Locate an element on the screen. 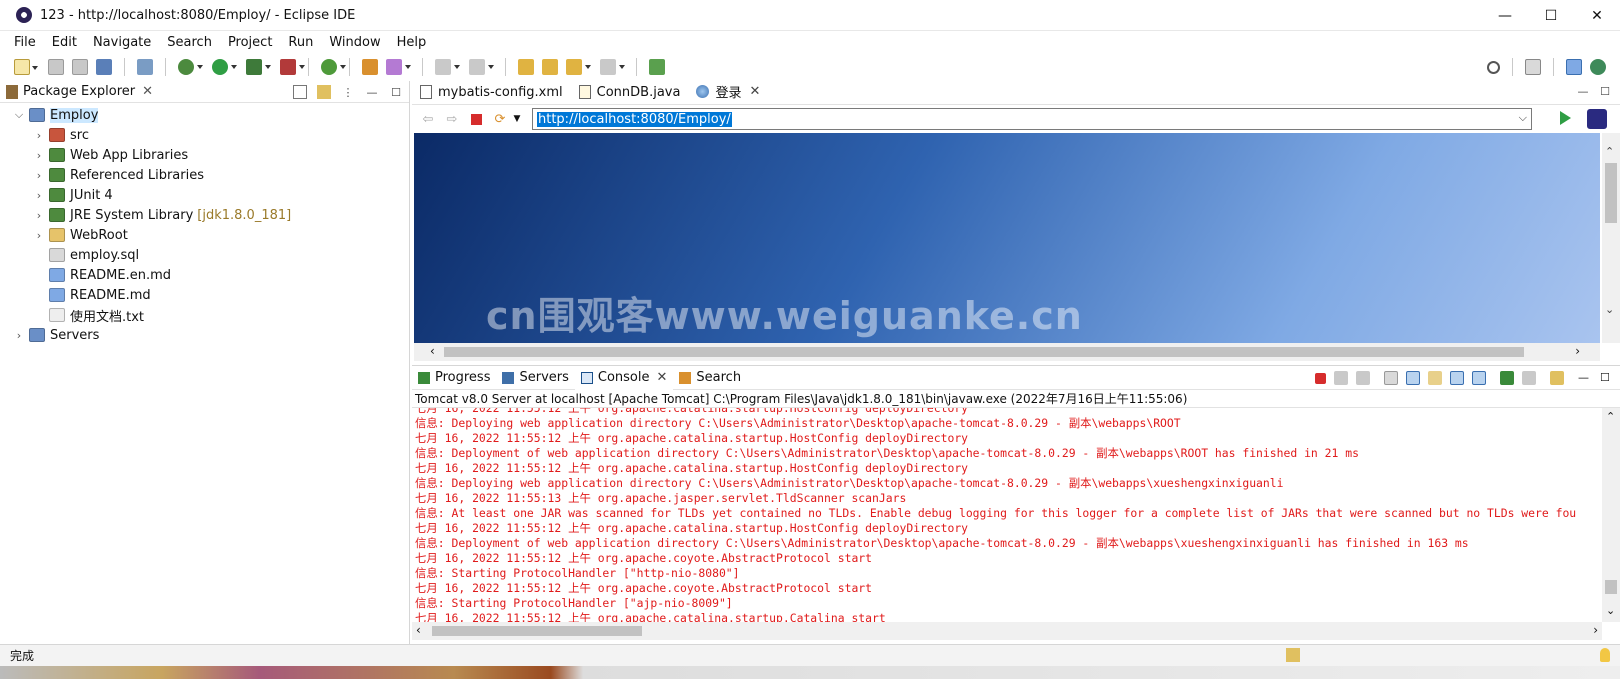 This screenshot has width=1620, height=679. tree-item: › Referenced Libraries is located at coordinates (204, 175).